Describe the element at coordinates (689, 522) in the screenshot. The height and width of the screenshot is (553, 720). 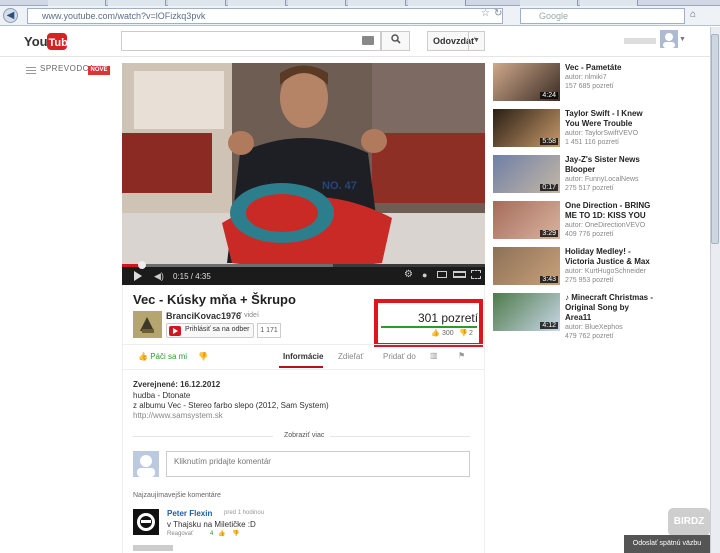
I see `watermark-logo: BIRDZ` at that location.